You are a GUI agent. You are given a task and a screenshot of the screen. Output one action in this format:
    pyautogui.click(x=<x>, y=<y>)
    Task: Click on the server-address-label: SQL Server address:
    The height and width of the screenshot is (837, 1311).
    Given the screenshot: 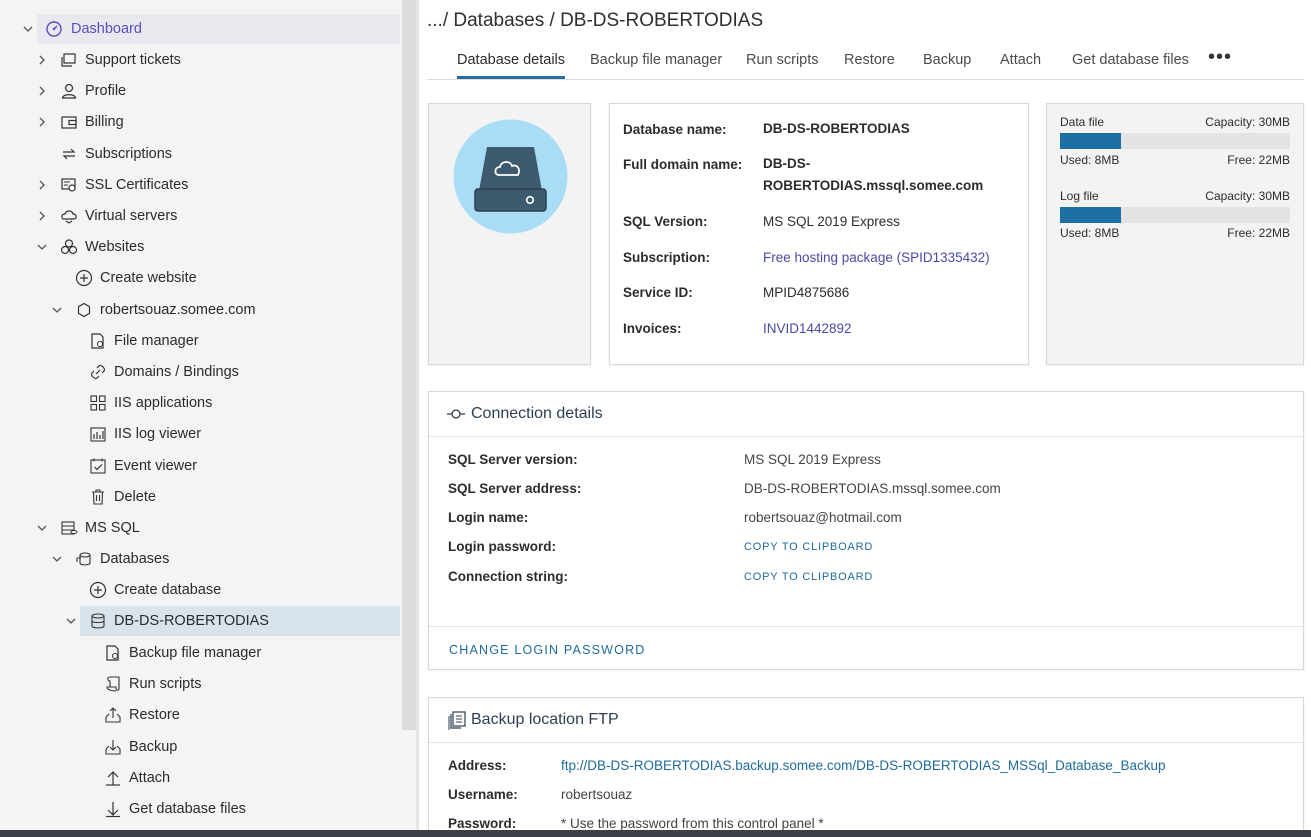 What is the action you would take?
    pyautogui.click(x=515, y=488)
    